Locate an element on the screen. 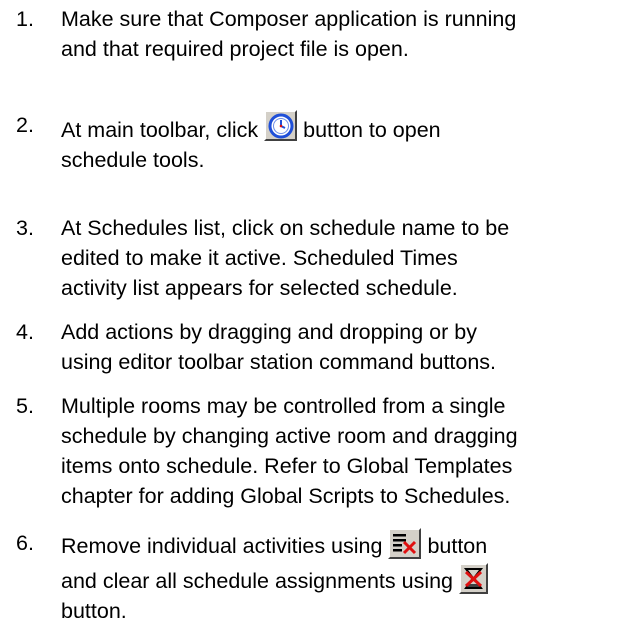 This screenshot has height=626, width=627. step-number: 5. is located at coordinates (25, 406).